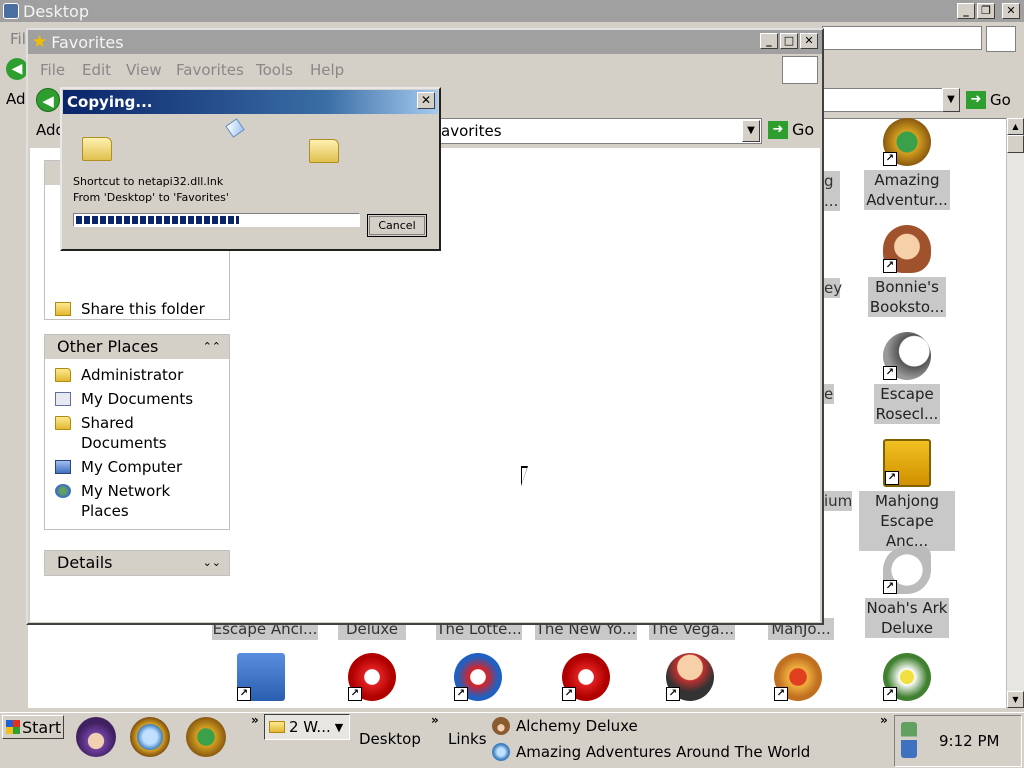 The image size is (1024, 768). I want to click on documents-icon, so click(63, 399).